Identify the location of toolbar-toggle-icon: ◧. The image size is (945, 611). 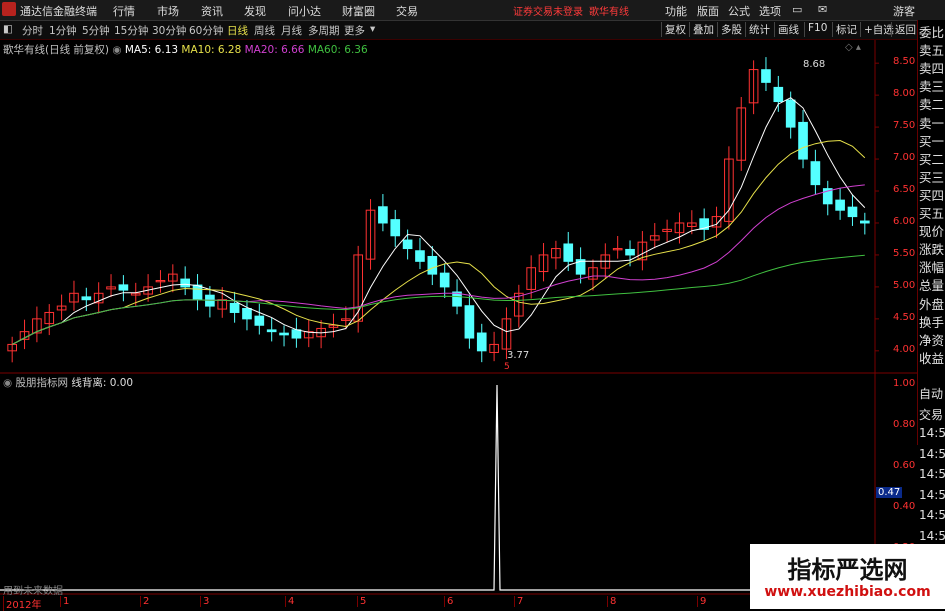
(8, 29).